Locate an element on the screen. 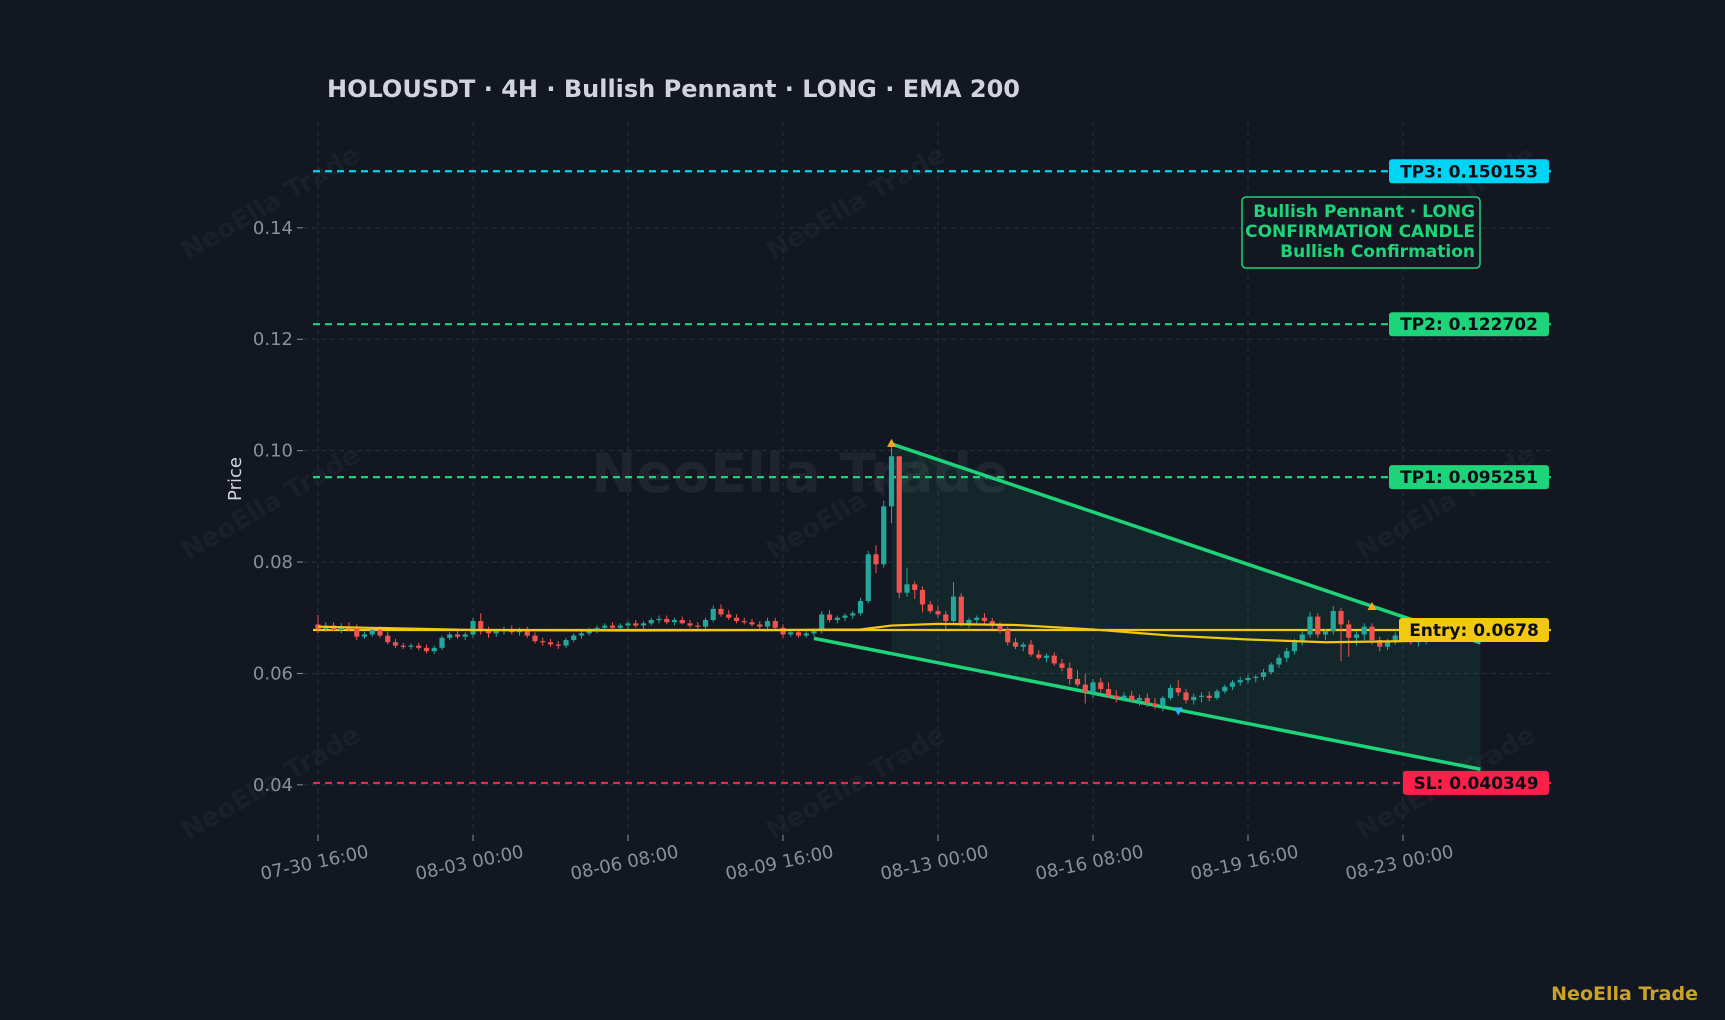 The image size is (1725, 1020). tp1-label: TP1: 0.095251 is located at coordinates (1469, 478).